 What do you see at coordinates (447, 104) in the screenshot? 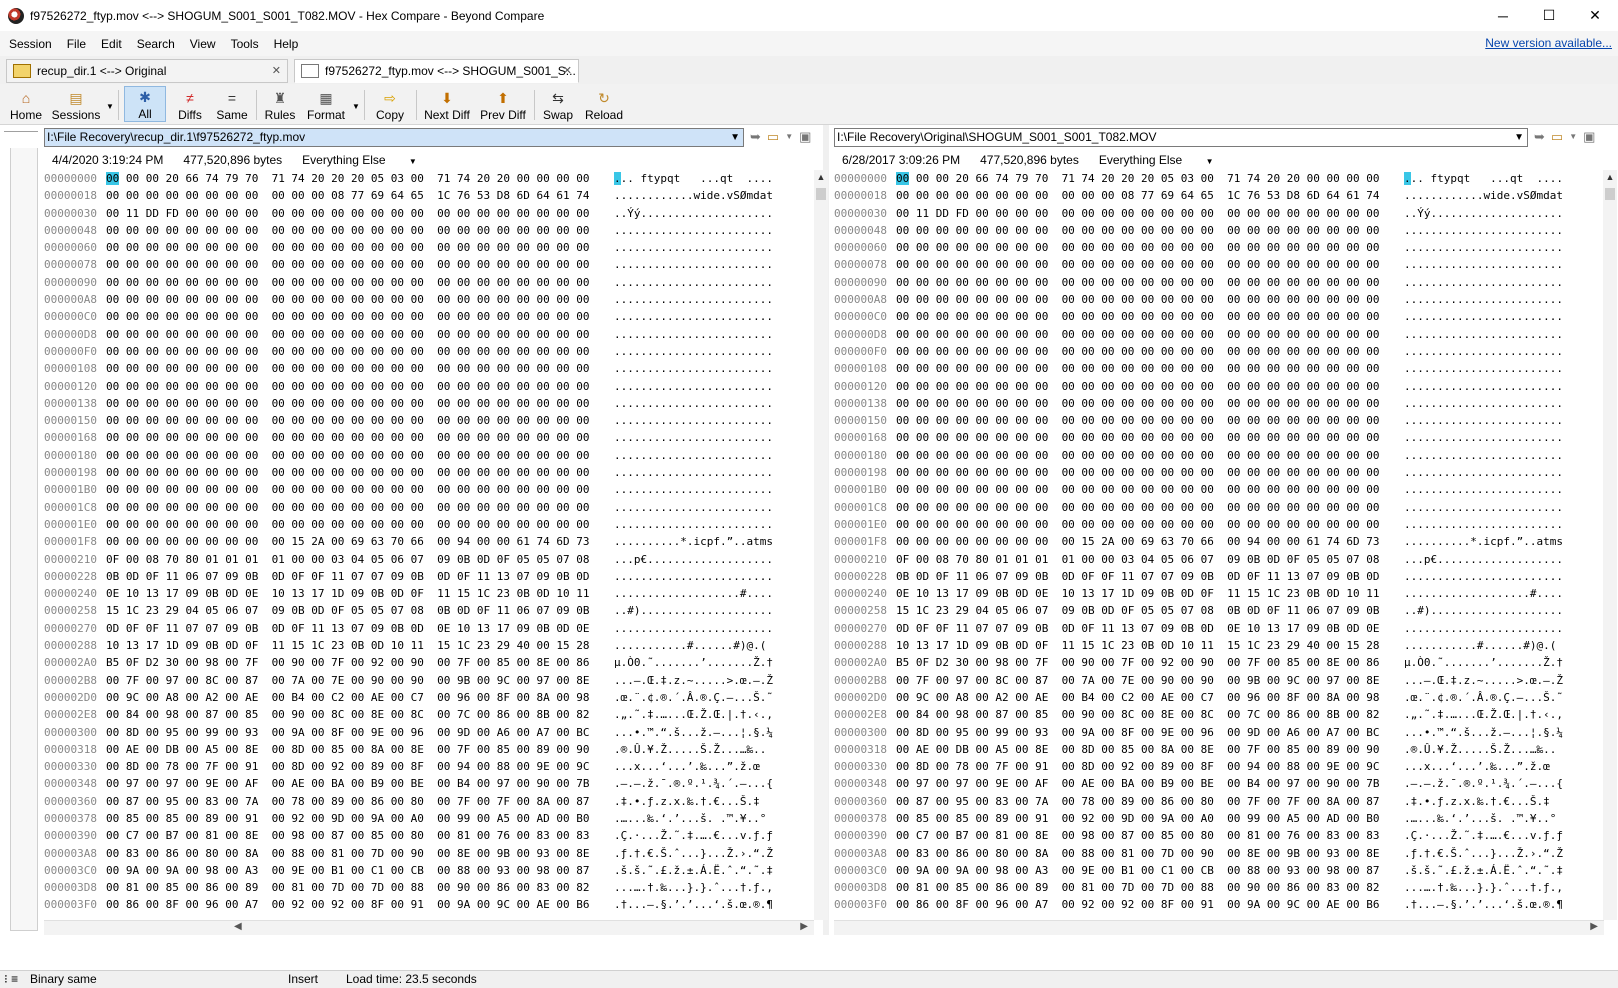
I see `next-diff-button: ⬇ Next Diff` at bounding box center [447, 104].